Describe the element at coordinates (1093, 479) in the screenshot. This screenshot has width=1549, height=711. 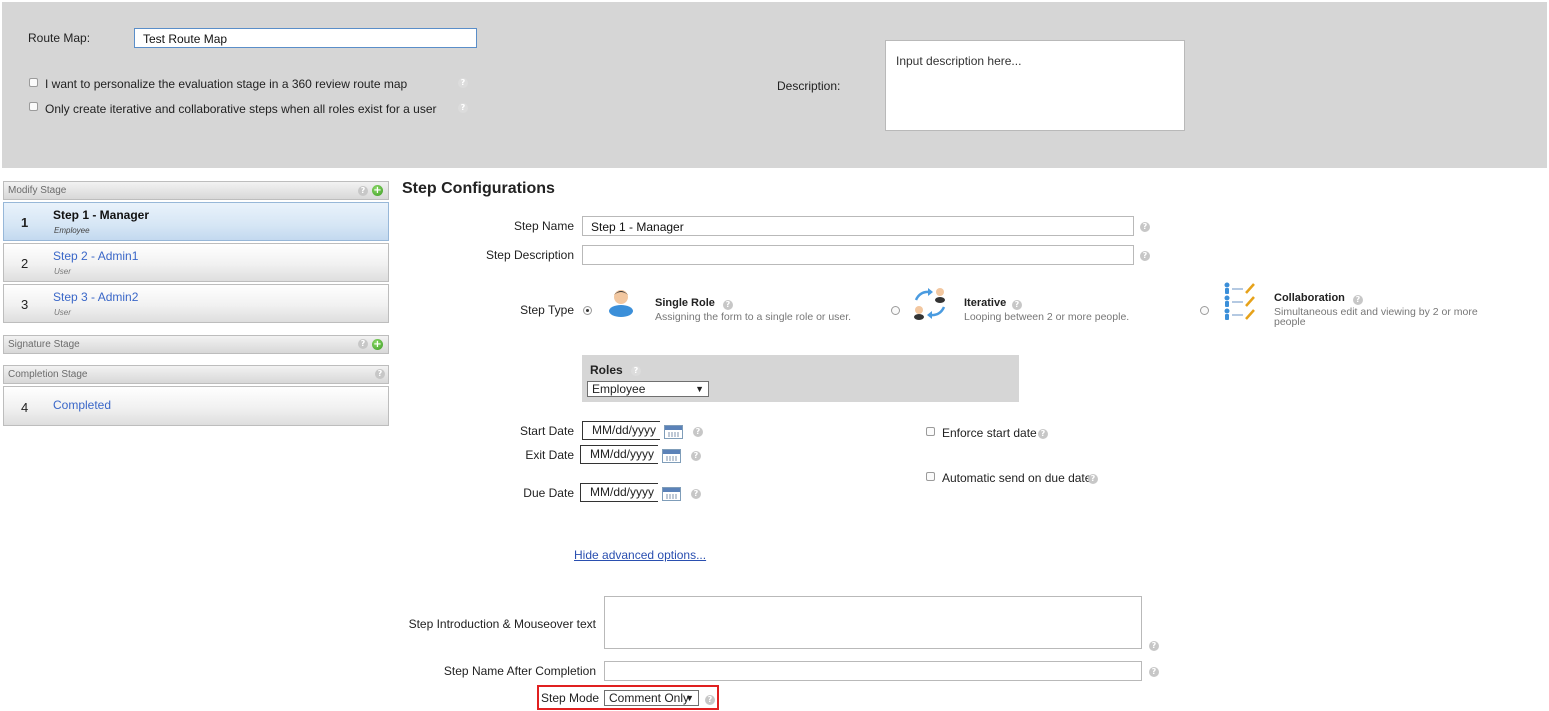
I see `automatic-send-help-icon: ?` at that location.